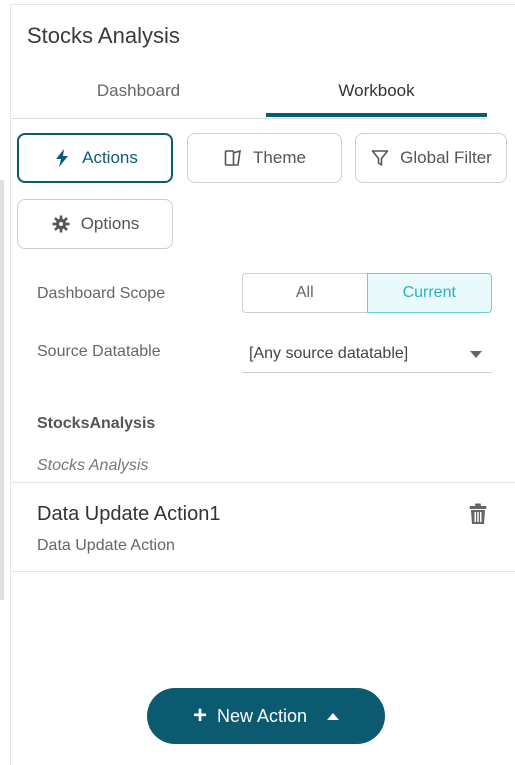 The image size is (515, 765). Describe the element at coordinates (279, 157) in the screenshot. I see `theme-label: Theme` at that location.